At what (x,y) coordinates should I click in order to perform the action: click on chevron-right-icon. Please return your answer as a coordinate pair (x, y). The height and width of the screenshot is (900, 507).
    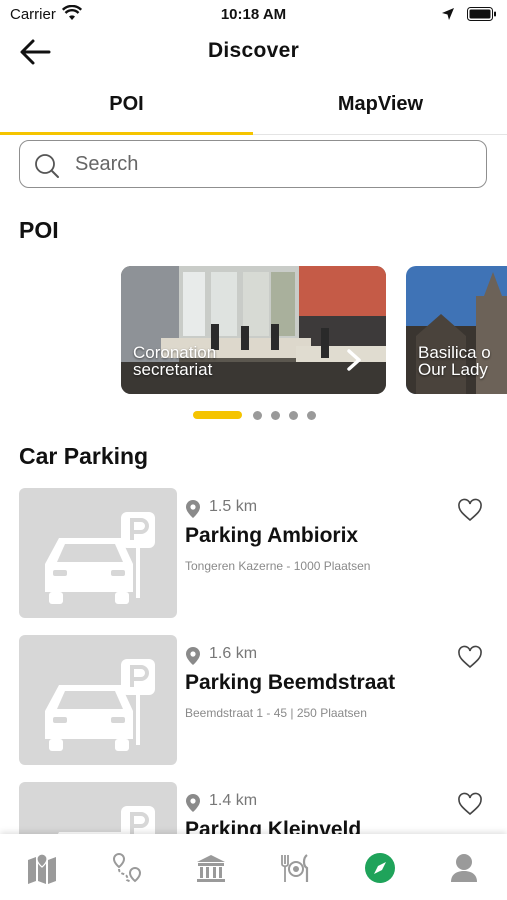
    Looking at the image, I should click on (354, 362).